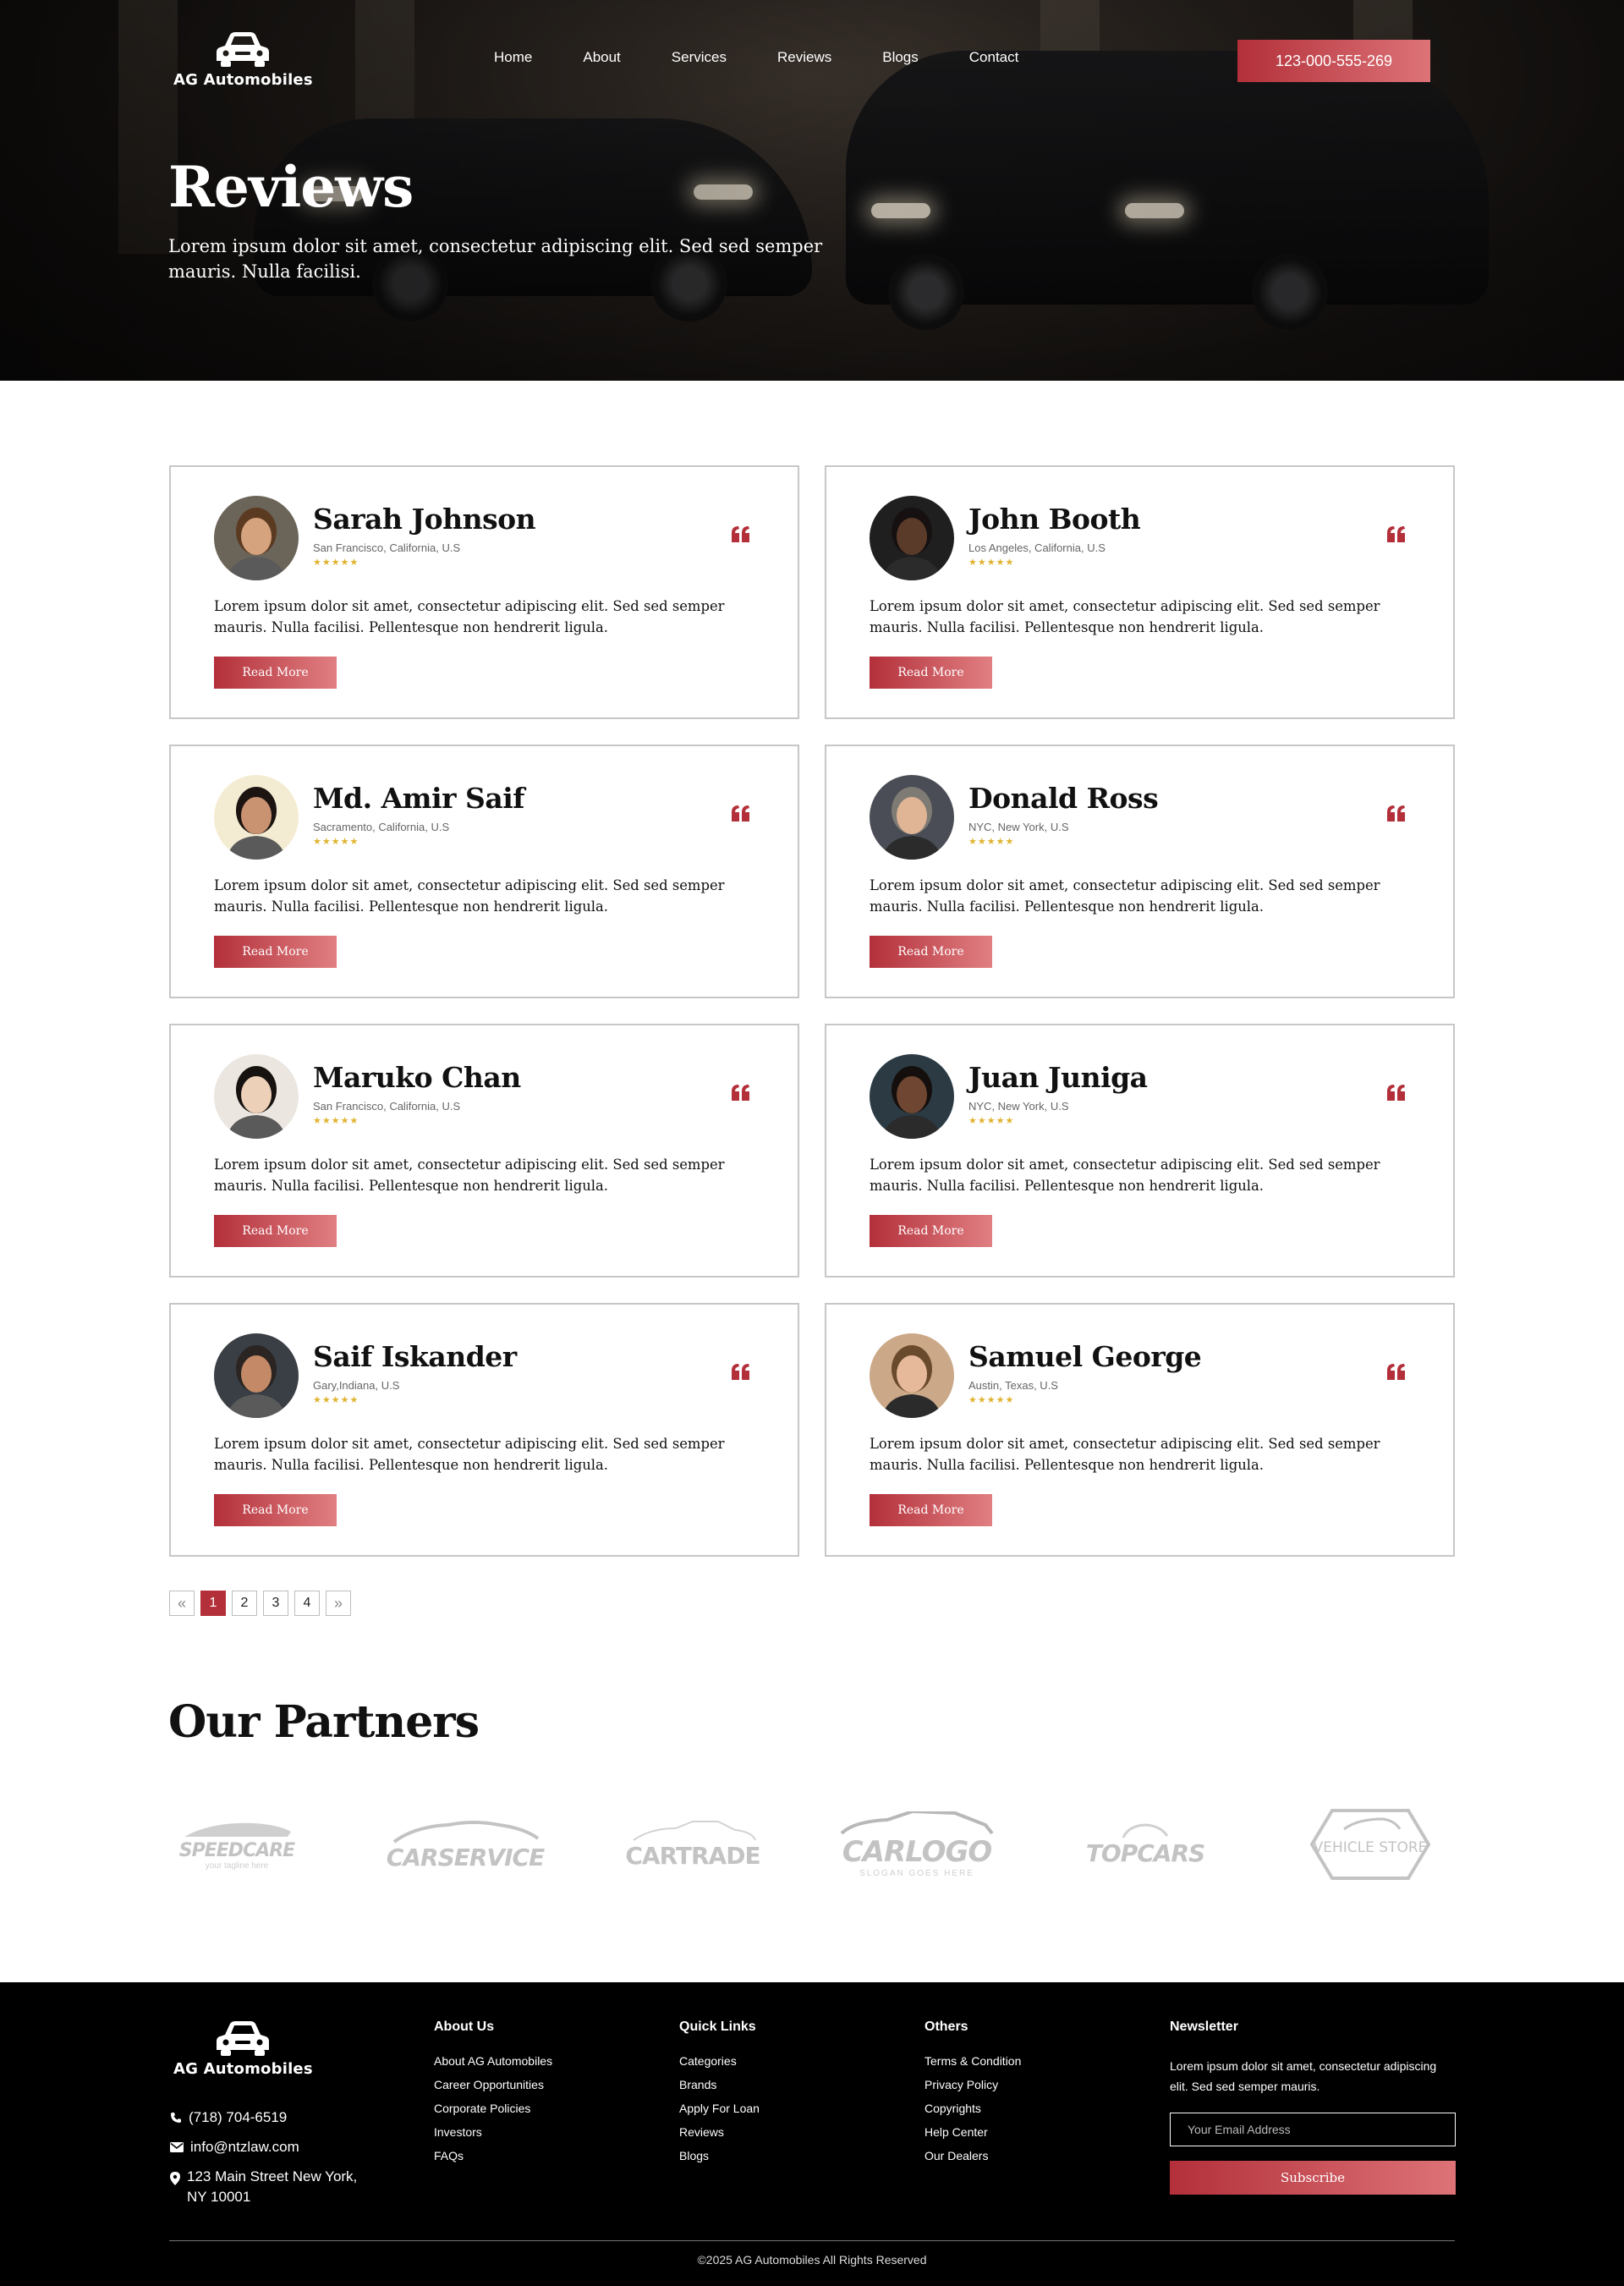  I want to click on partner-logo-vehicle-store: VEHICLE STORE, so click(1371, 1844).